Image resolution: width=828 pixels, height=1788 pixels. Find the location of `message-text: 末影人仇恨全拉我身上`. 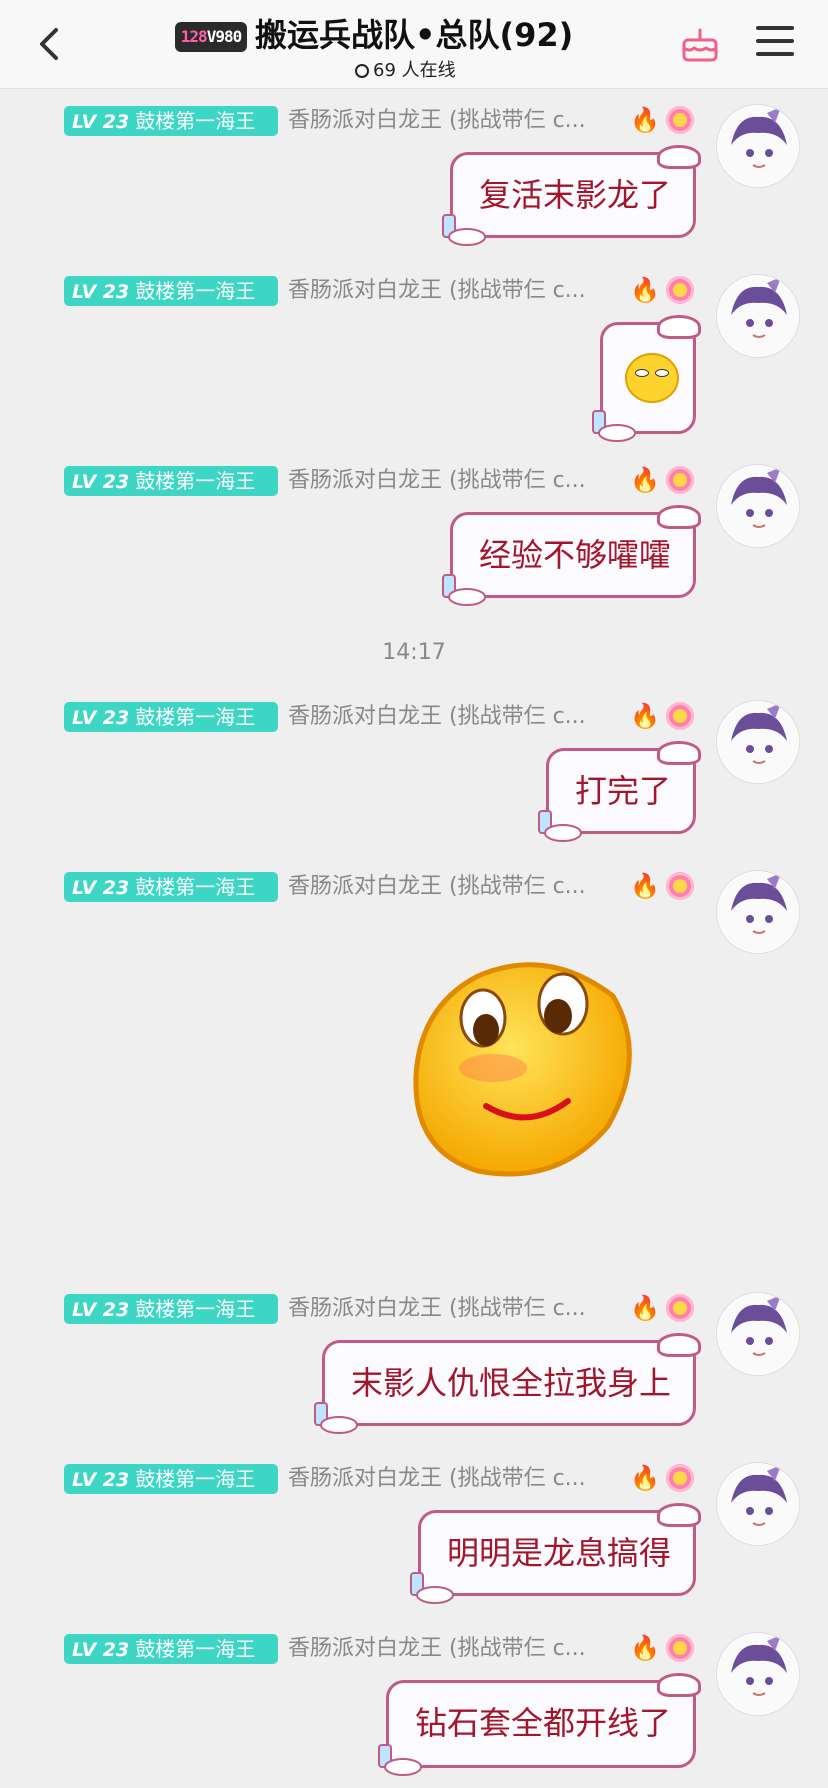

message-text: 末影人仇恨全拉我身上 is located at coordinates (510, 1383).